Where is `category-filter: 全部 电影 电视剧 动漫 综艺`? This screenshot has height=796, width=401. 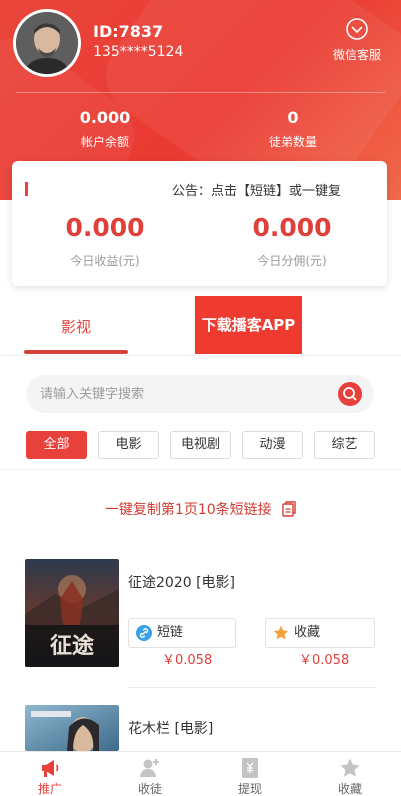 category-filter: 全部 电影 电视剧 动漫 综艺 is located at coordinates (201, 445).